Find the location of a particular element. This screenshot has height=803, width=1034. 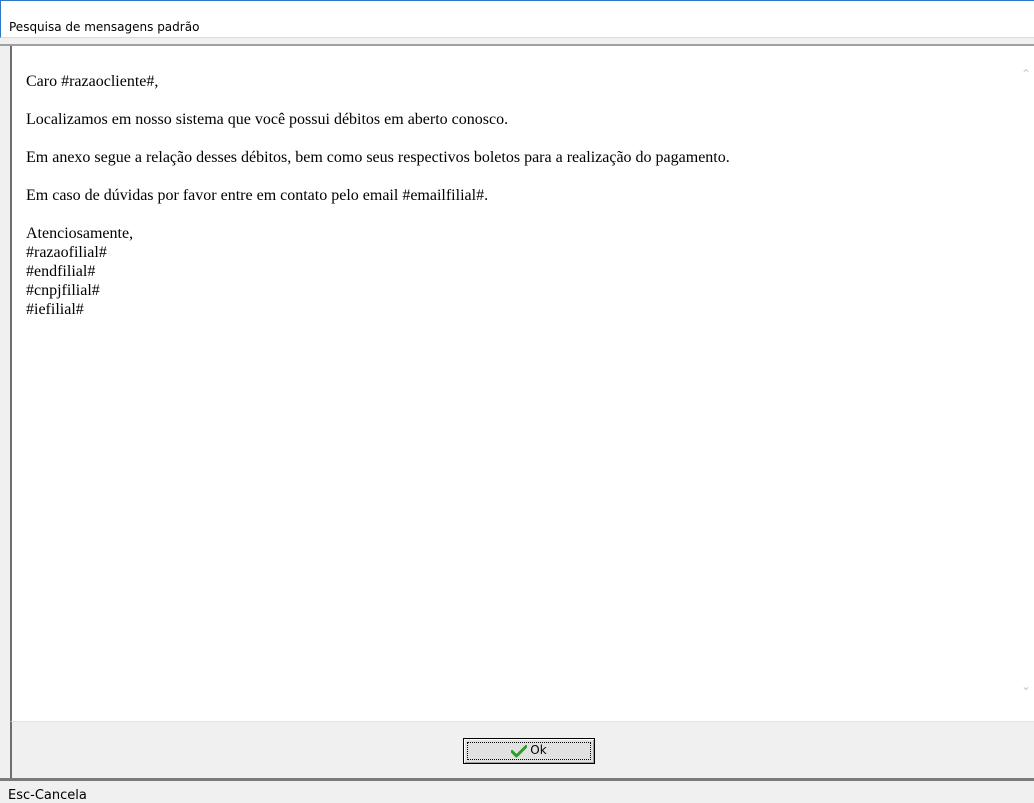

window-title: Pesquisa de mensagens padrão is located at coordinates (104, 27).